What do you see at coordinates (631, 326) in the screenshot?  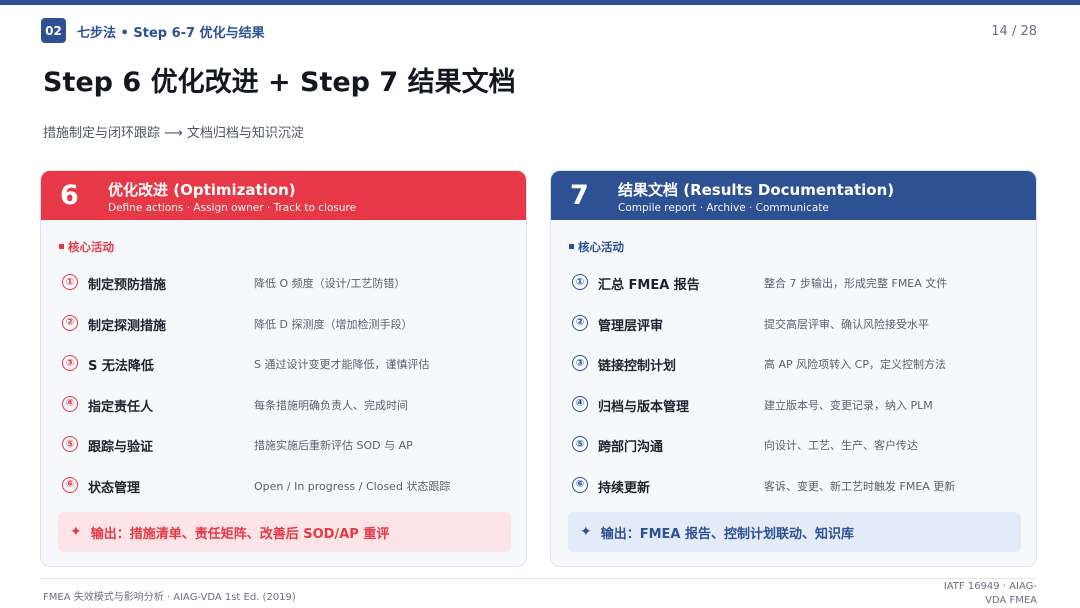 I see `item-label: 管理层评审` at bounding box center [631, 326].